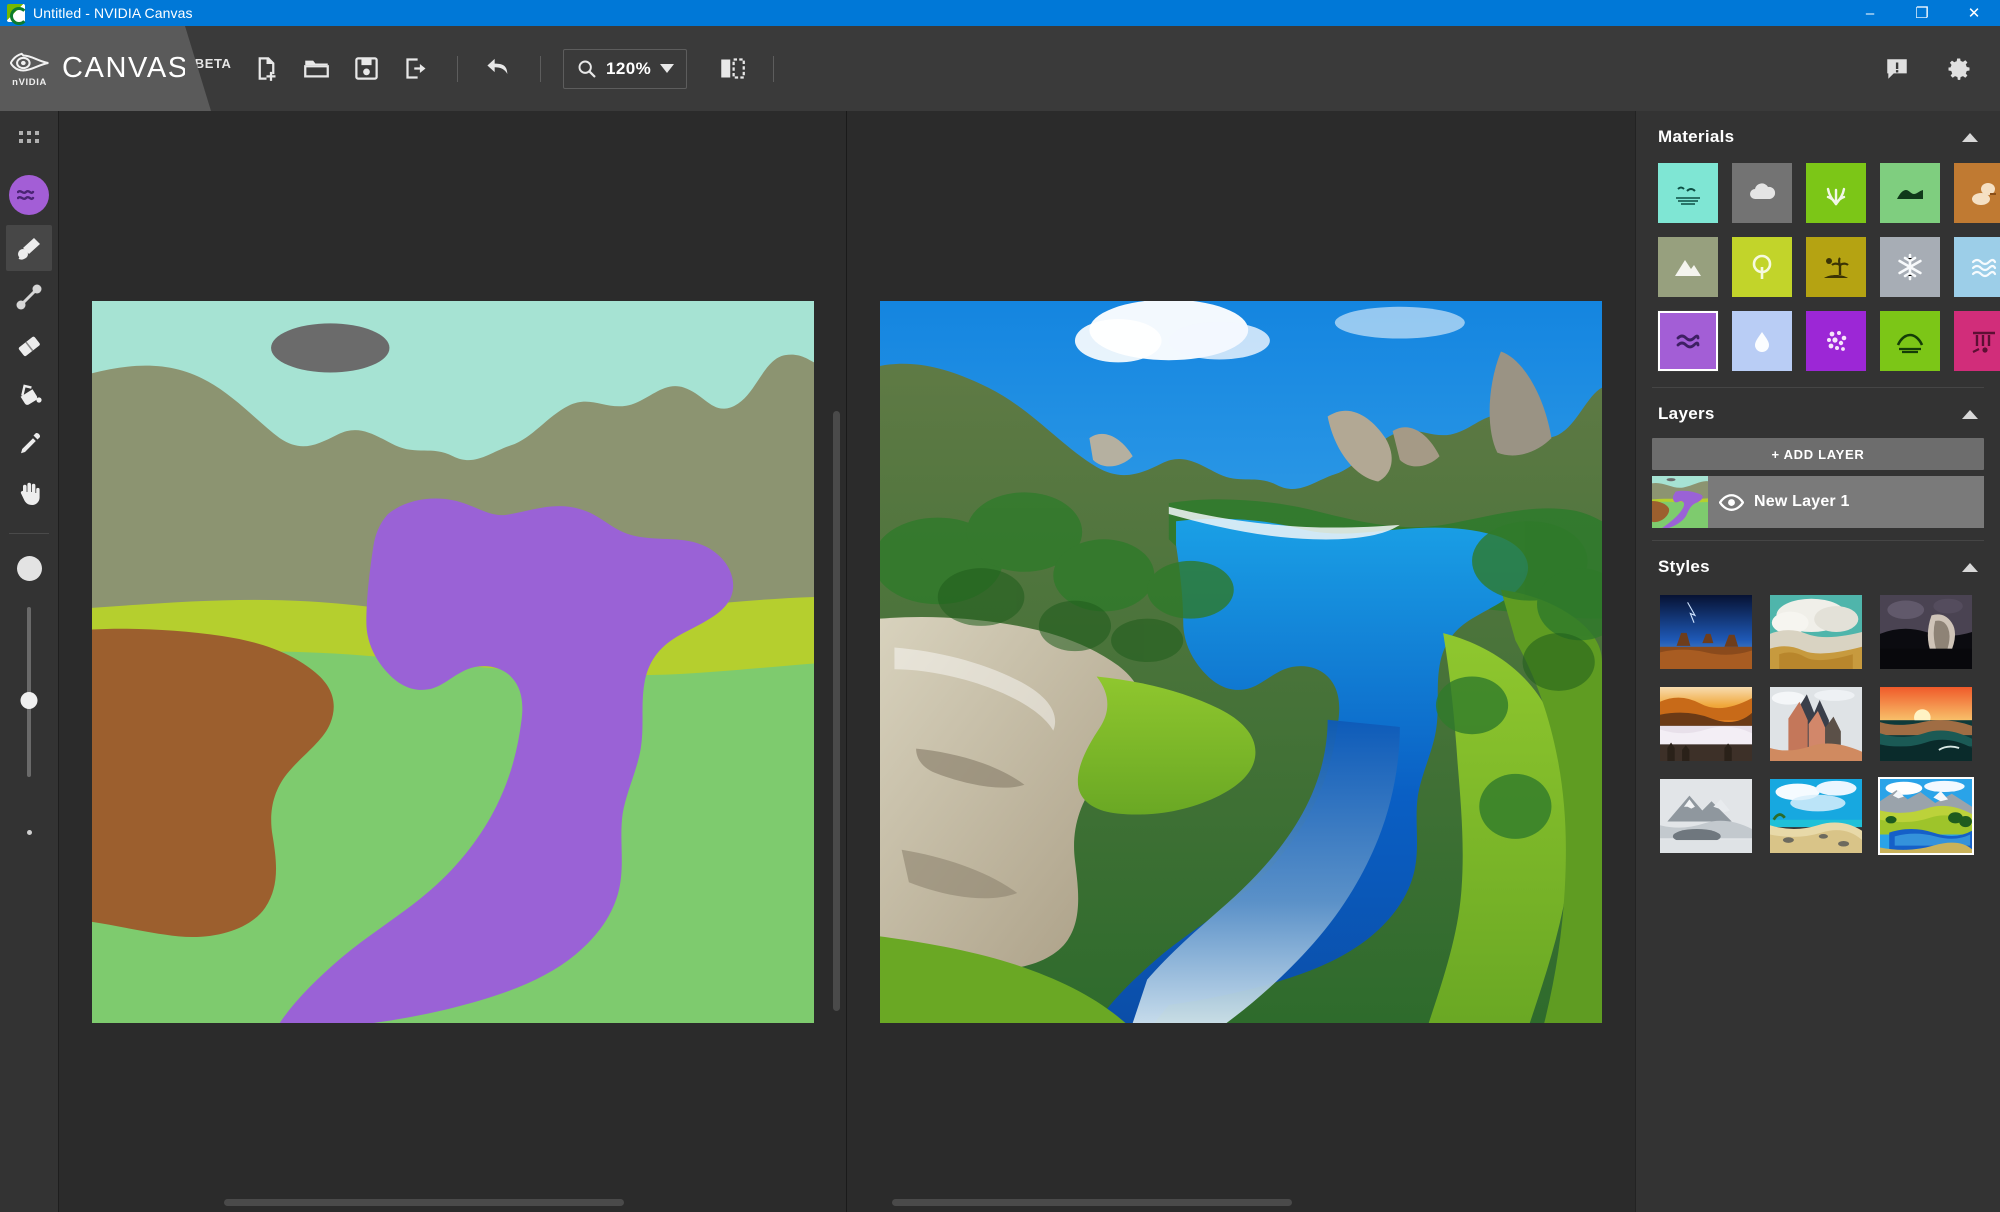 Image resolution: width=2000 pixels, height=1212 pixels. I want to click on export-icon, so click(415, 68).